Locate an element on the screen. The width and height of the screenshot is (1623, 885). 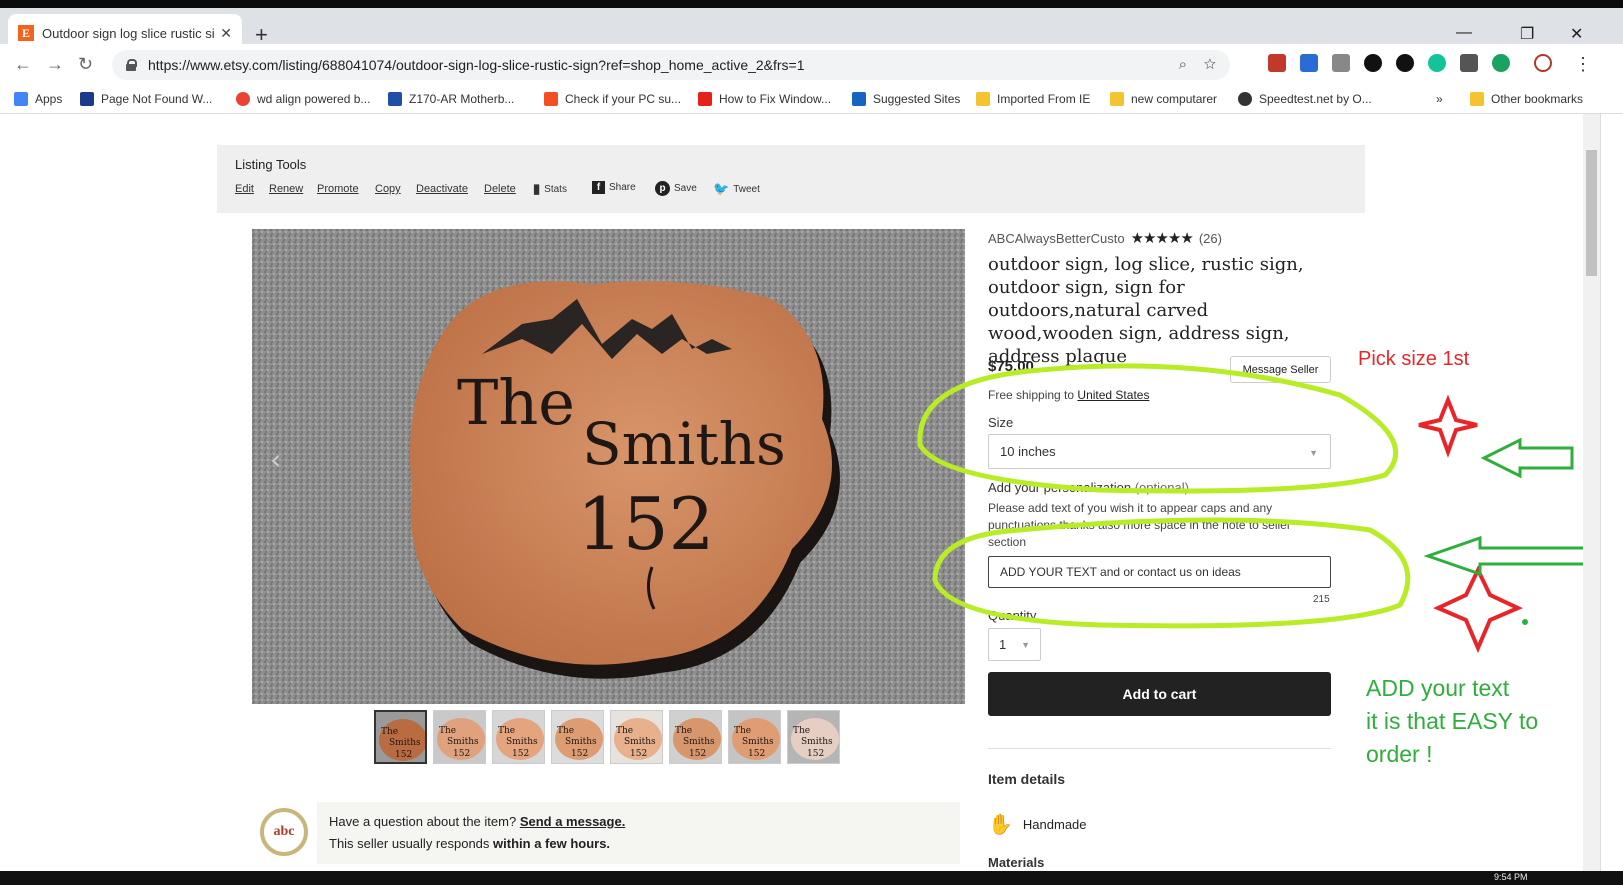
side-panel-edge is located at coordinates (1611, 492).